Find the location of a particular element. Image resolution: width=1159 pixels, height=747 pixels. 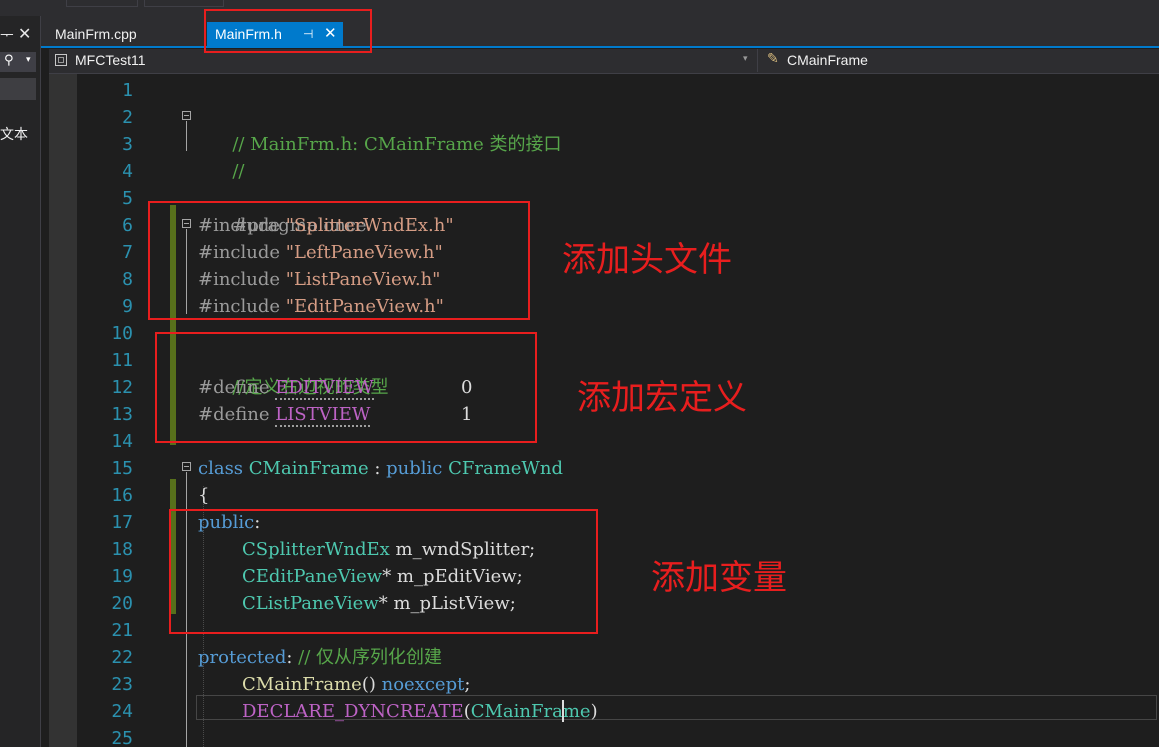

top-toolbar-strip is located at coordinates (579, 8).